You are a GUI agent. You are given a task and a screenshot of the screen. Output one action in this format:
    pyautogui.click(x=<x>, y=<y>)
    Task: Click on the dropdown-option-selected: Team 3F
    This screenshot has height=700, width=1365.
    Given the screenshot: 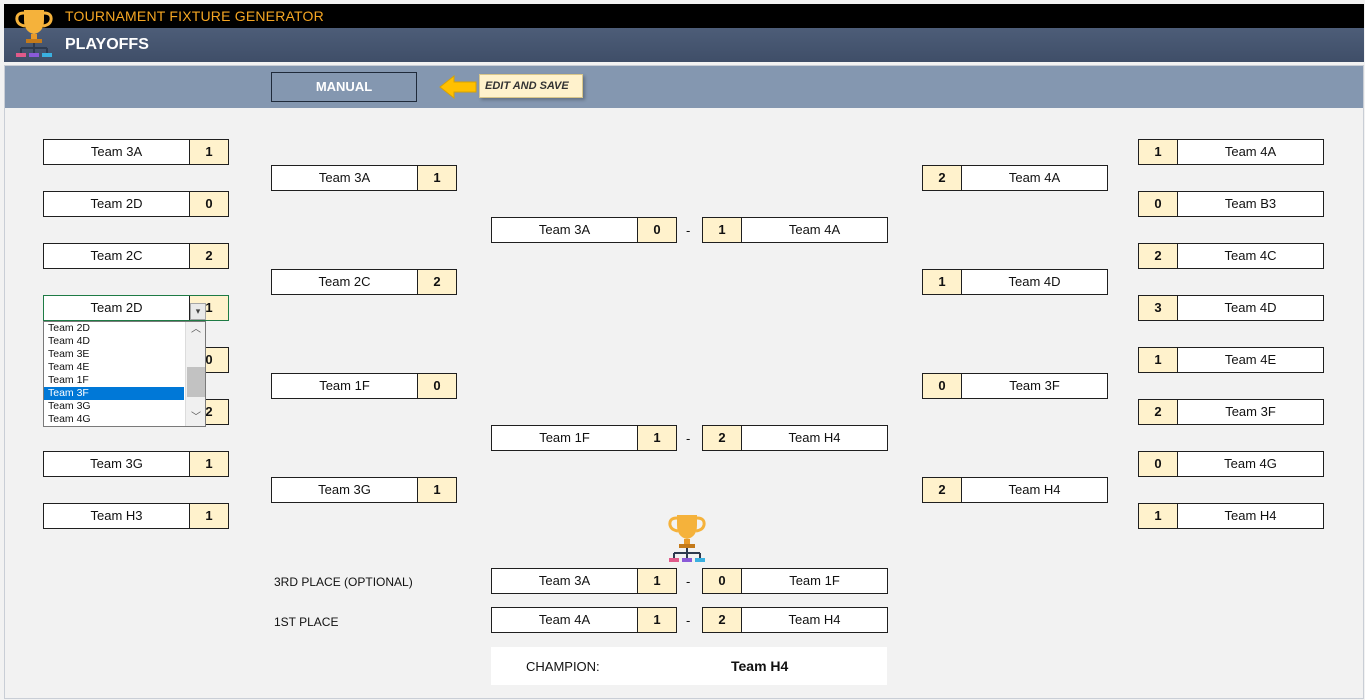 What is the action you would take?
    pyautogui.click(x=114, y=393)
    